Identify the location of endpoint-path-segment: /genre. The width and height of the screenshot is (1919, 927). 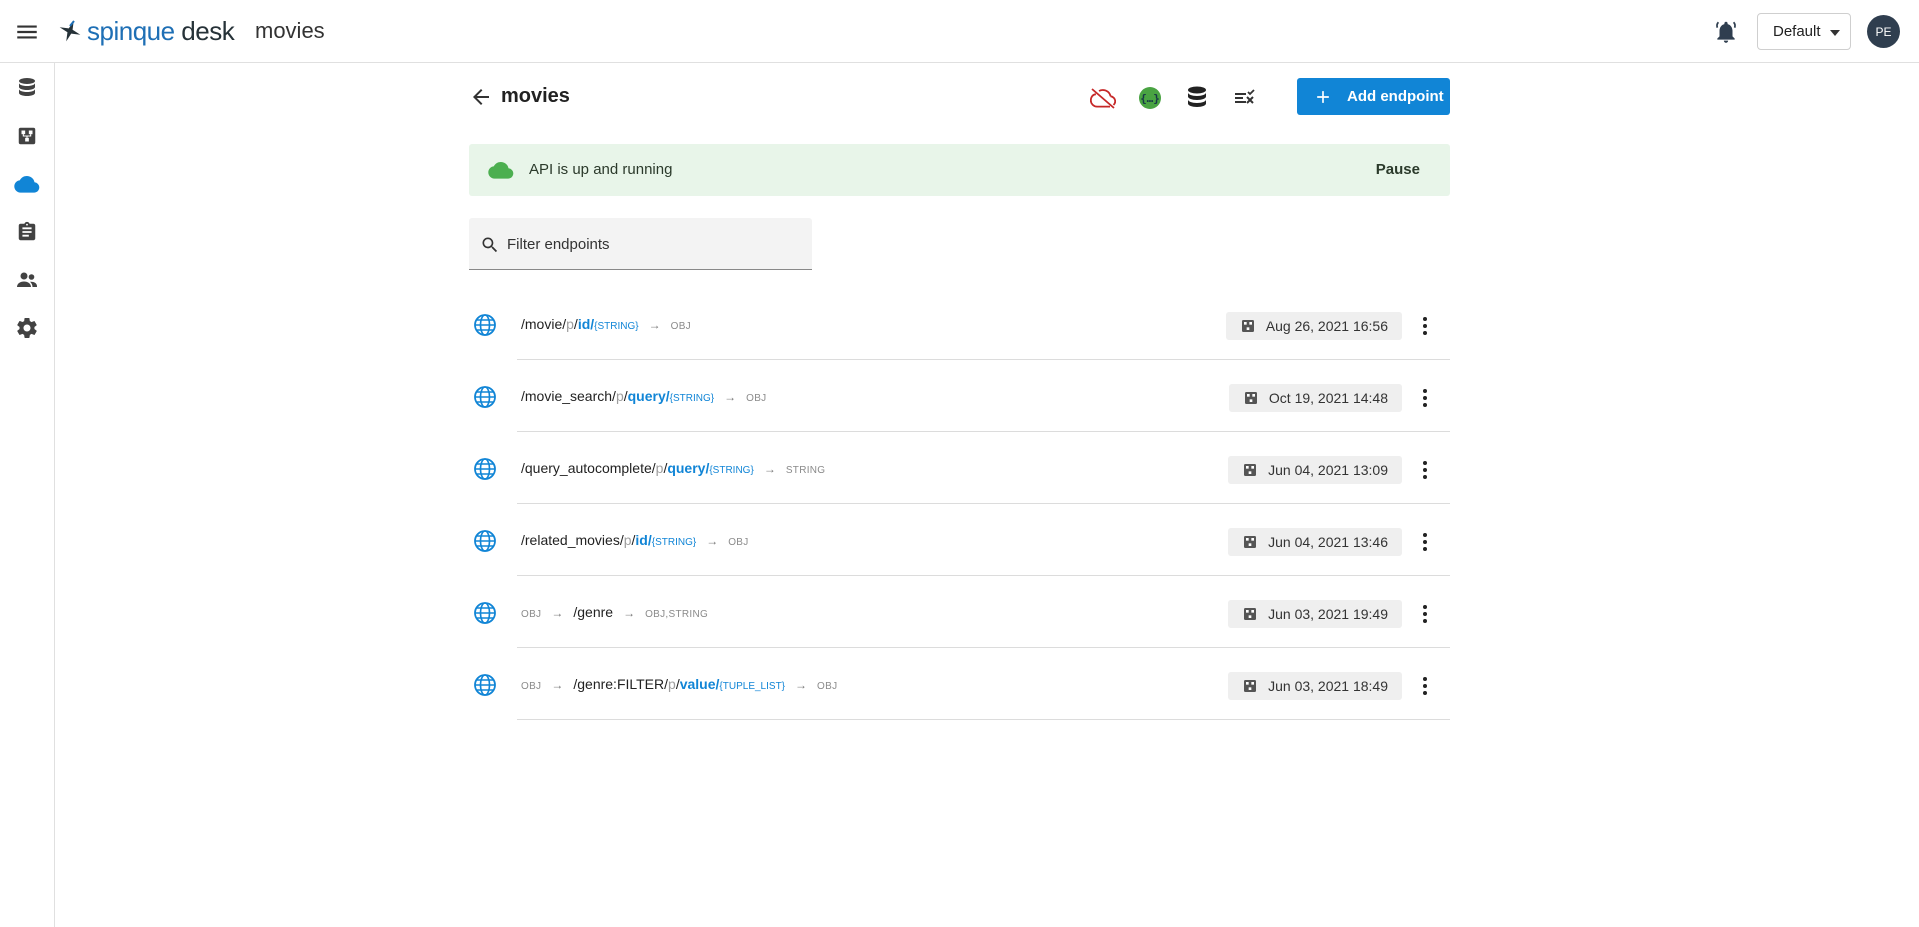
(593, 612).